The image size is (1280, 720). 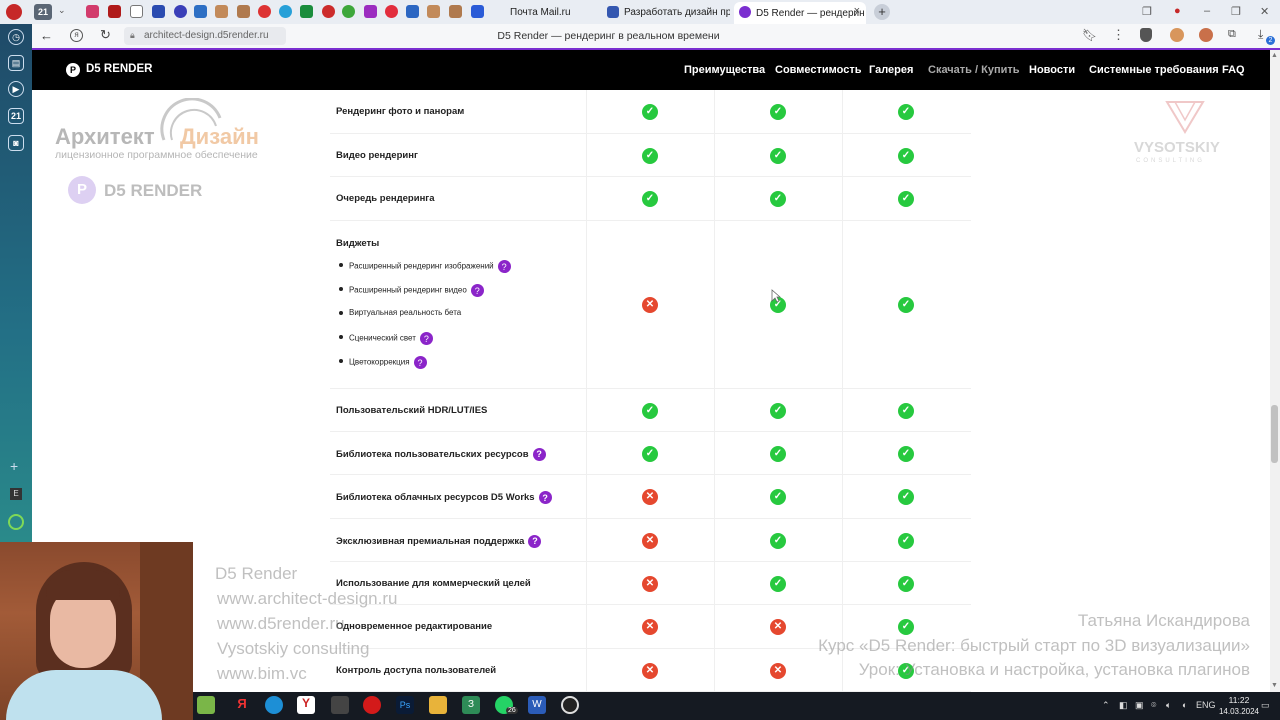 I want to click on file-explorer-icon, so click(x=438, y=705).